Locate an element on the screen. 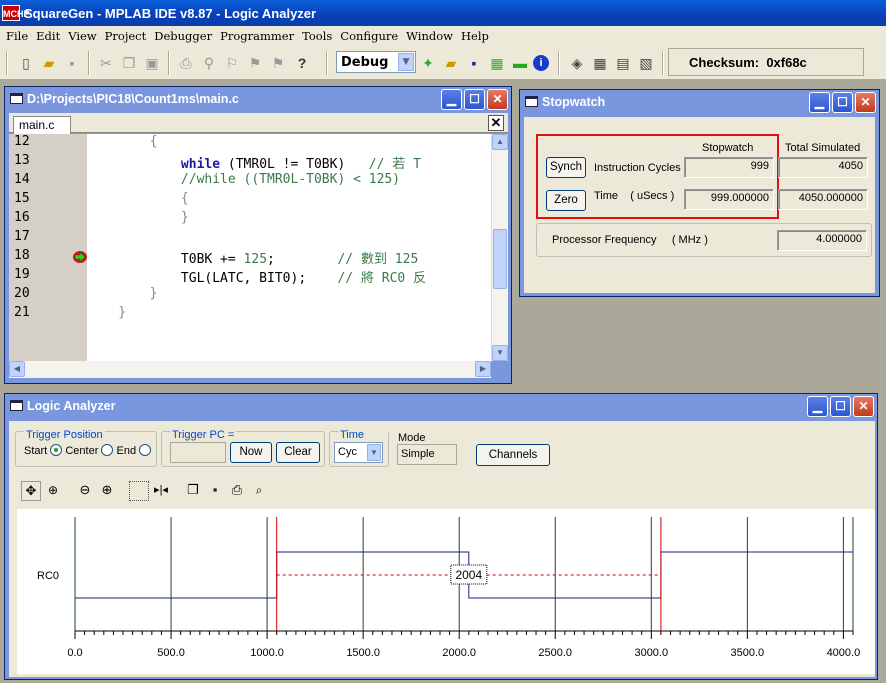  editor-titlebar: D:\Projects\PIC18\Count1ms\main.c is located at coordinates (258, 99).